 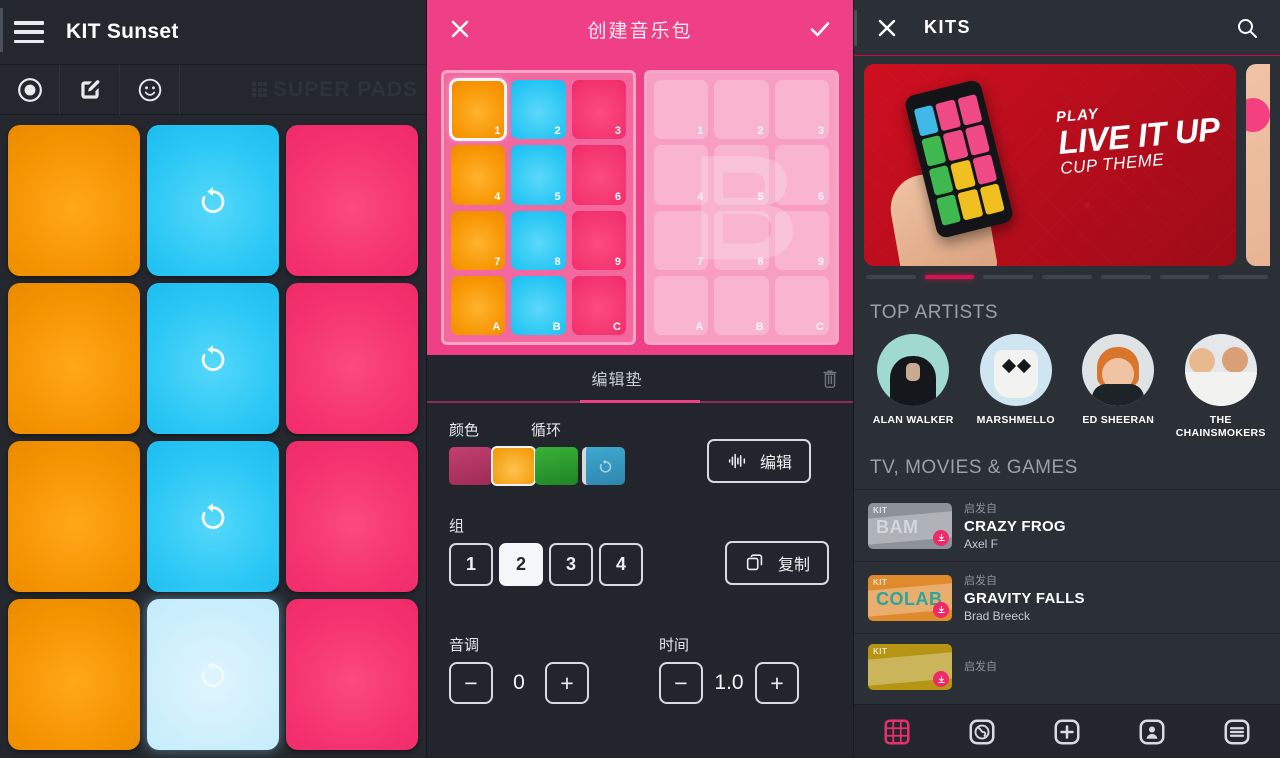 I want to click on pack-pad-a-2: 2, so click(x=538, y=110).